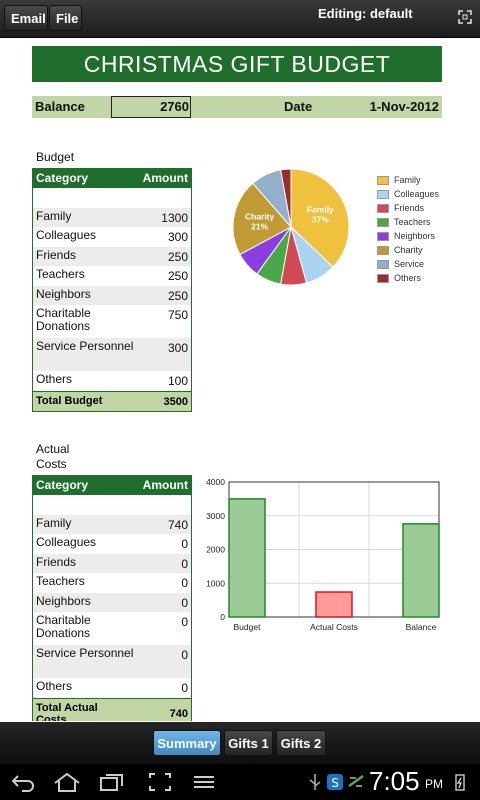 The image size is (480, 800). What do you see at coordinates (465, 17) in the screenshot?
I see `fullscreen-icon` at bounding box center [465, 17].